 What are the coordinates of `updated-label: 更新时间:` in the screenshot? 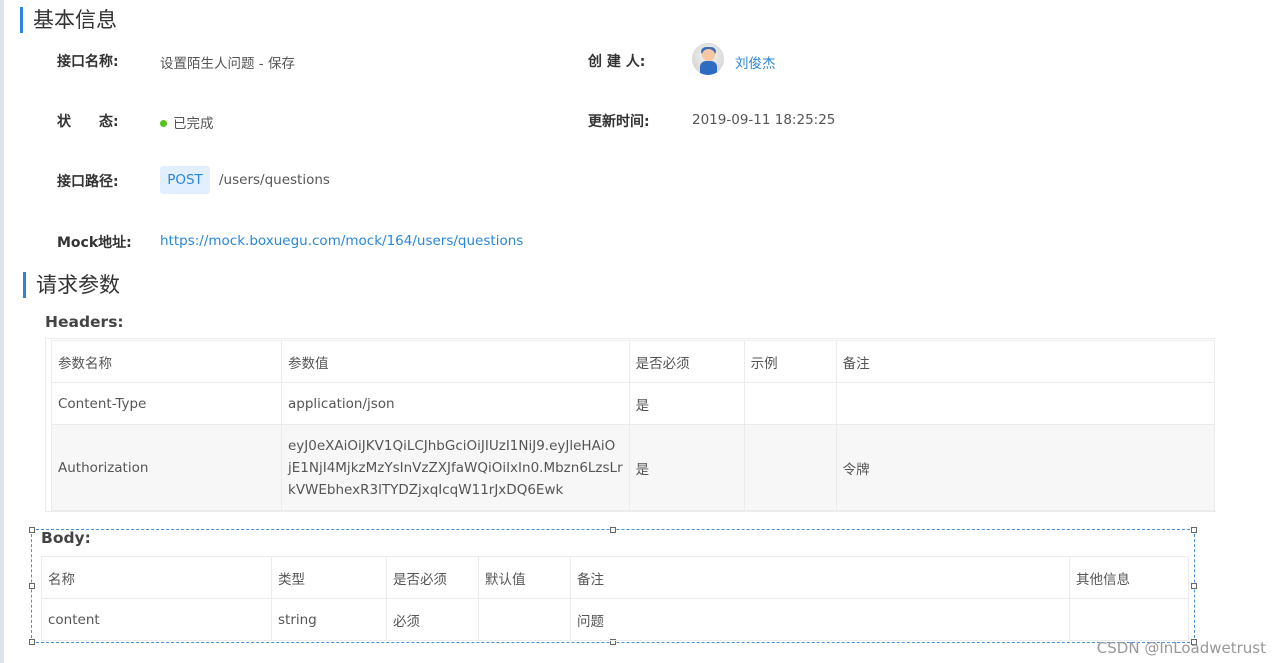 It's located at (619, 122).